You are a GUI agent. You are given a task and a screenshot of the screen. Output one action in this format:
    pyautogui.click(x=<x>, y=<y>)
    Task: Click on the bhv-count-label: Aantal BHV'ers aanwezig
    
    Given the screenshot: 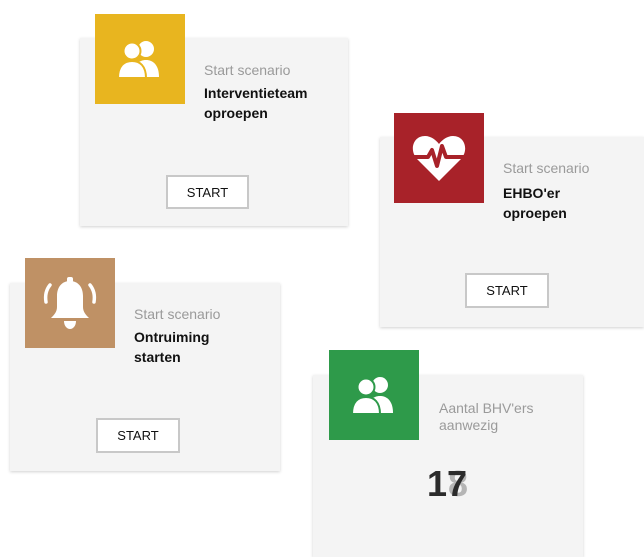 What is the action you would take?
    pyautogui.click(x=486, y=417)
    